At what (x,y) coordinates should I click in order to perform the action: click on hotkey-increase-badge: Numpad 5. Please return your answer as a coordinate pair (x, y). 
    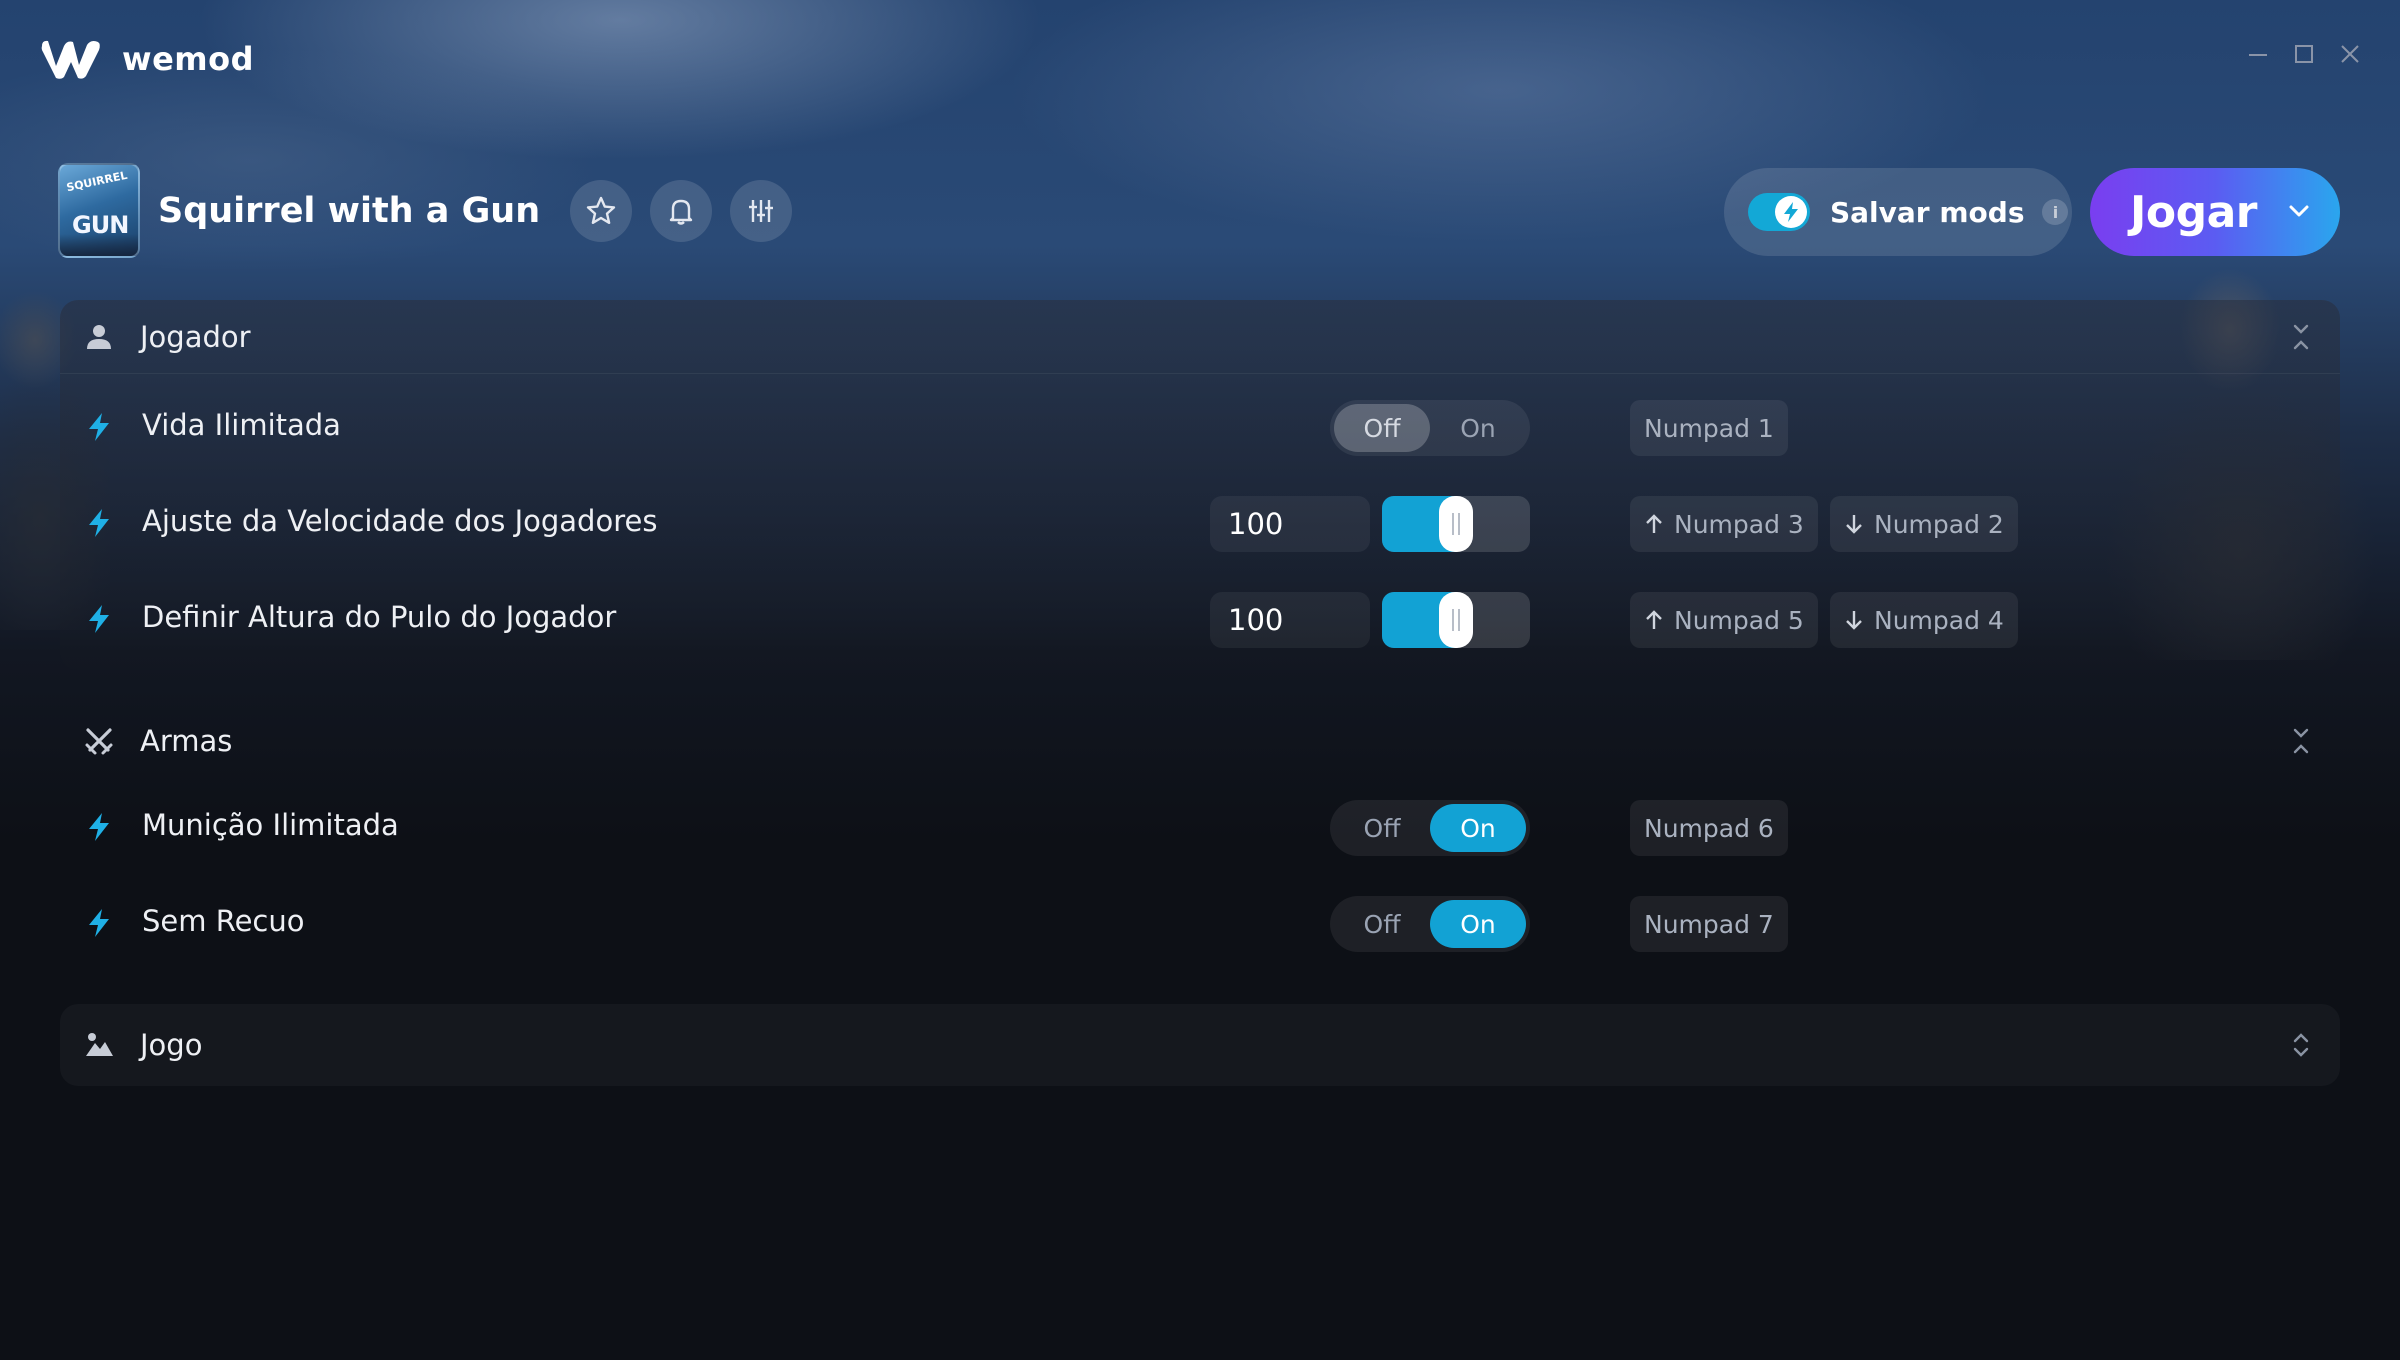
    Looking at the image, I should click on (1724, 620).